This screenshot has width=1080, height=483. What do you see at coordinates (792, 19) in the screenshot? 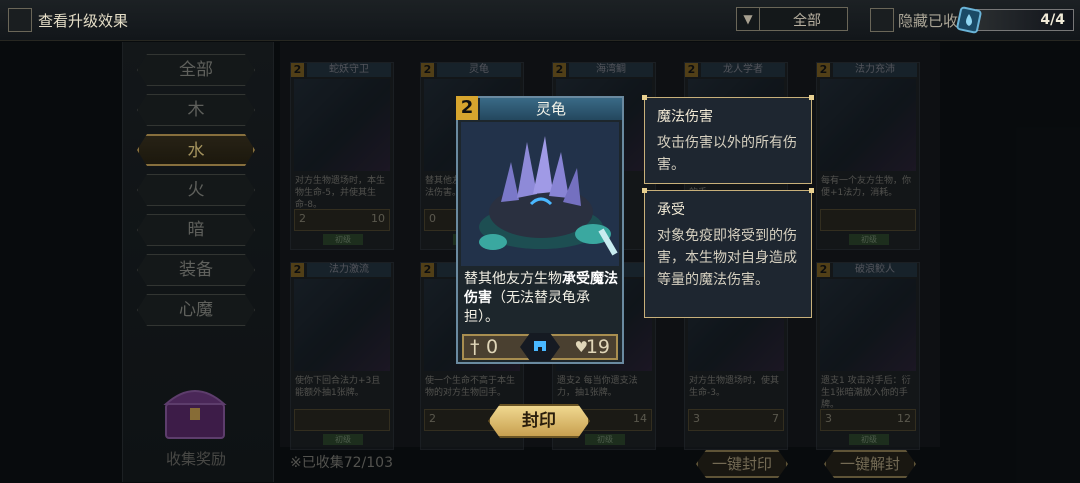
I see `filter-dropdown: ▼ 全部` at bounding box center [792, 19].